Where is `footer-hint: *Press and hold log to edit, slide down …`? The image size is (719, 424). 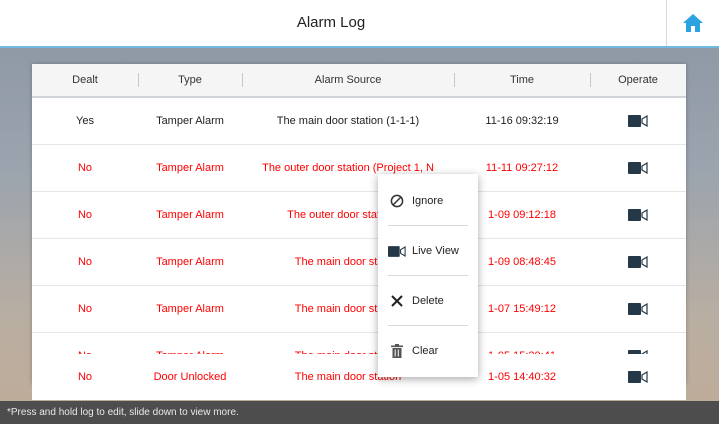 footer-hint: *Press and hold log to edit, slide down … is located at coordinates (359, 412).